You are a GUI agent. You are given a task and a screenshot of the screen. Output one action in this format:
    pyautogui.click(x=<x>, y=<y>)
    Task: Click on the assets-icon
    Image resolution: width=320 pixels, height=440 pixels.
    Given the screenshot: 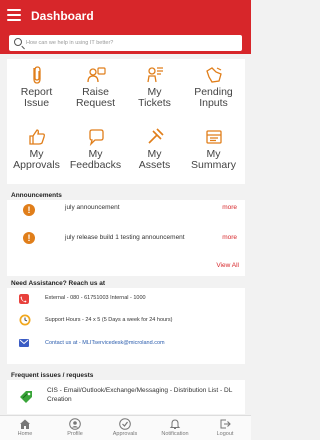 What is the action you would take?
    pyautogui.click(x=155, y=136)
    